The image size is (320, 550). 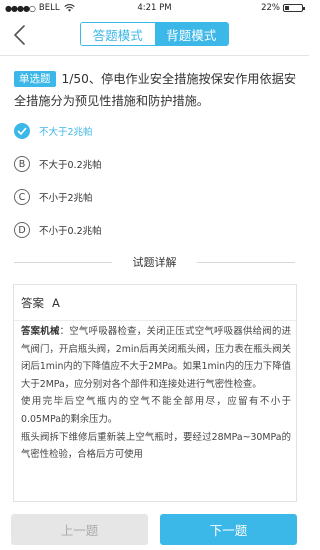 I want to click on tab-recite-mode: 背题模式, so click(x=191, y=34).